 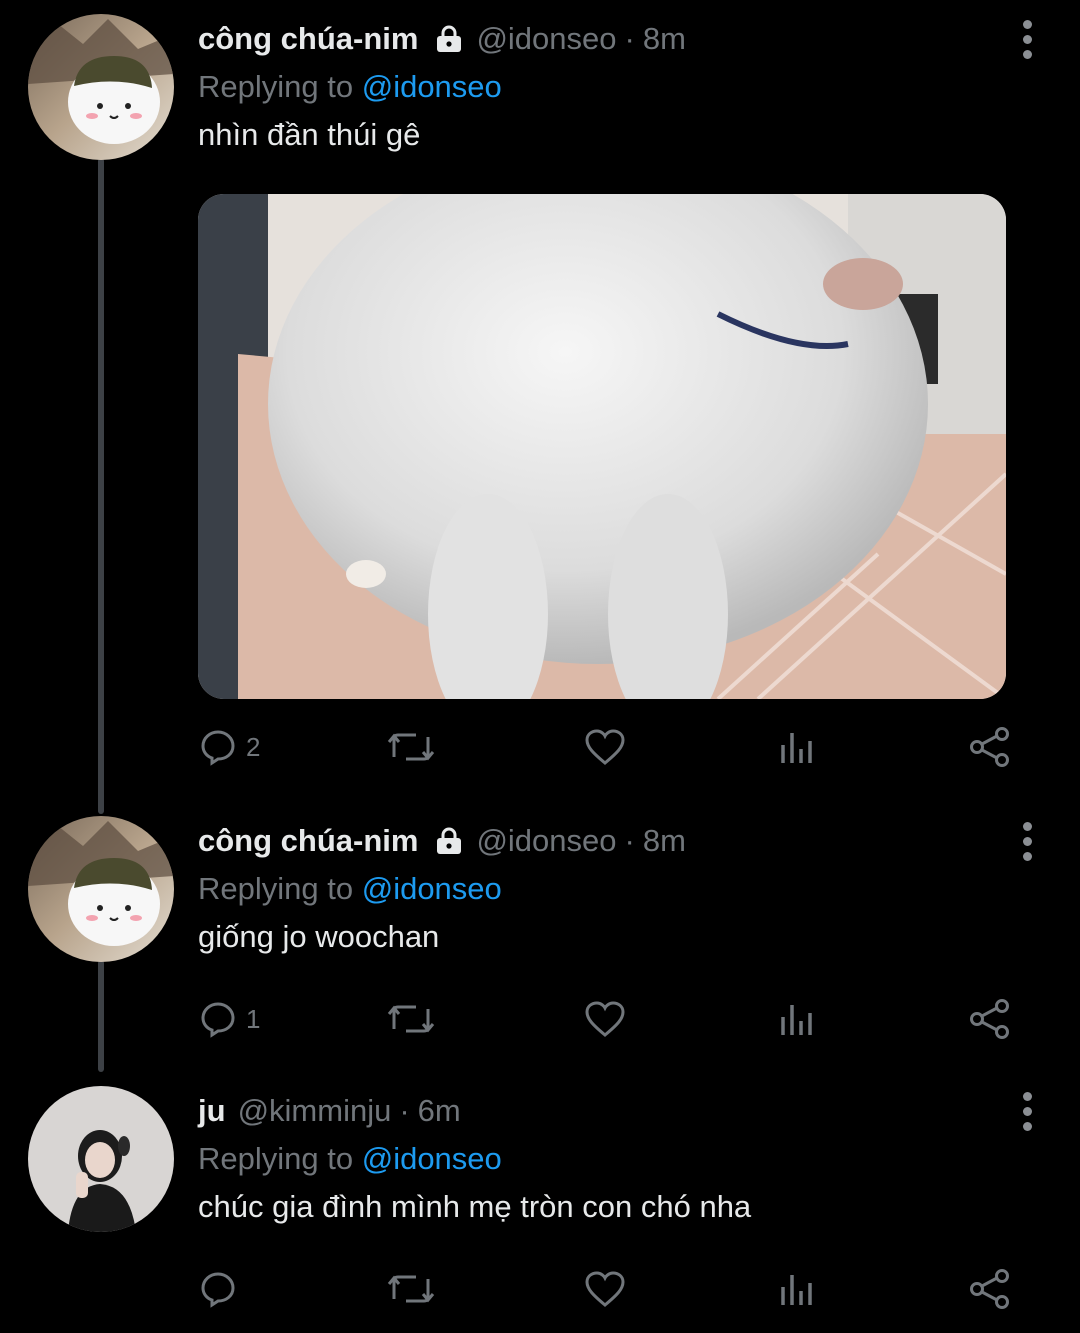 I want to click on timestamp: 6m, so click(x=439, y=1111).